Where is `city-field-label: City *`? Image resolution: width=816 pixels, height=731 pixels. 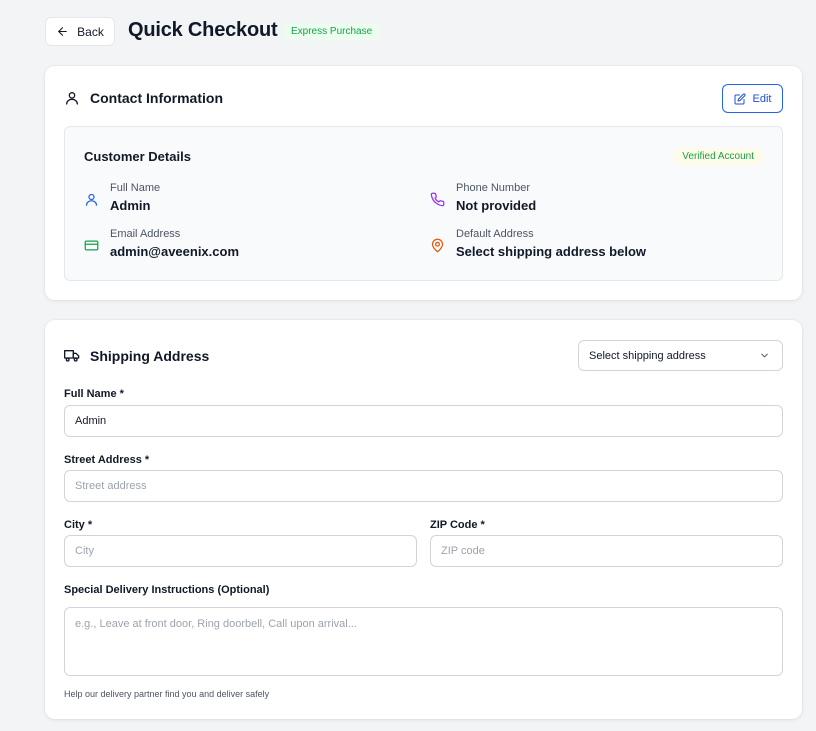
city-field-label: City * is located at coordinates (78, 525).